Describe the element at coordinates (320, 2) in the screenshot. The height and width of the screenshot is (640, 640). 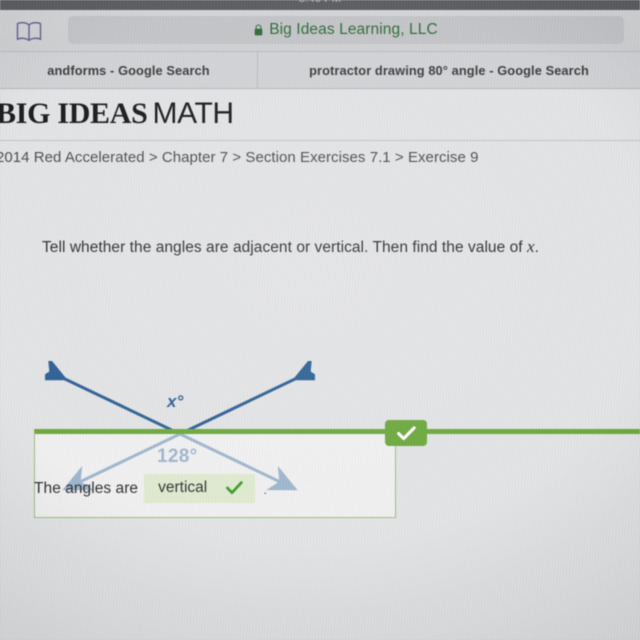
I see `status-bar-clock: 3:40 PM` at that location.